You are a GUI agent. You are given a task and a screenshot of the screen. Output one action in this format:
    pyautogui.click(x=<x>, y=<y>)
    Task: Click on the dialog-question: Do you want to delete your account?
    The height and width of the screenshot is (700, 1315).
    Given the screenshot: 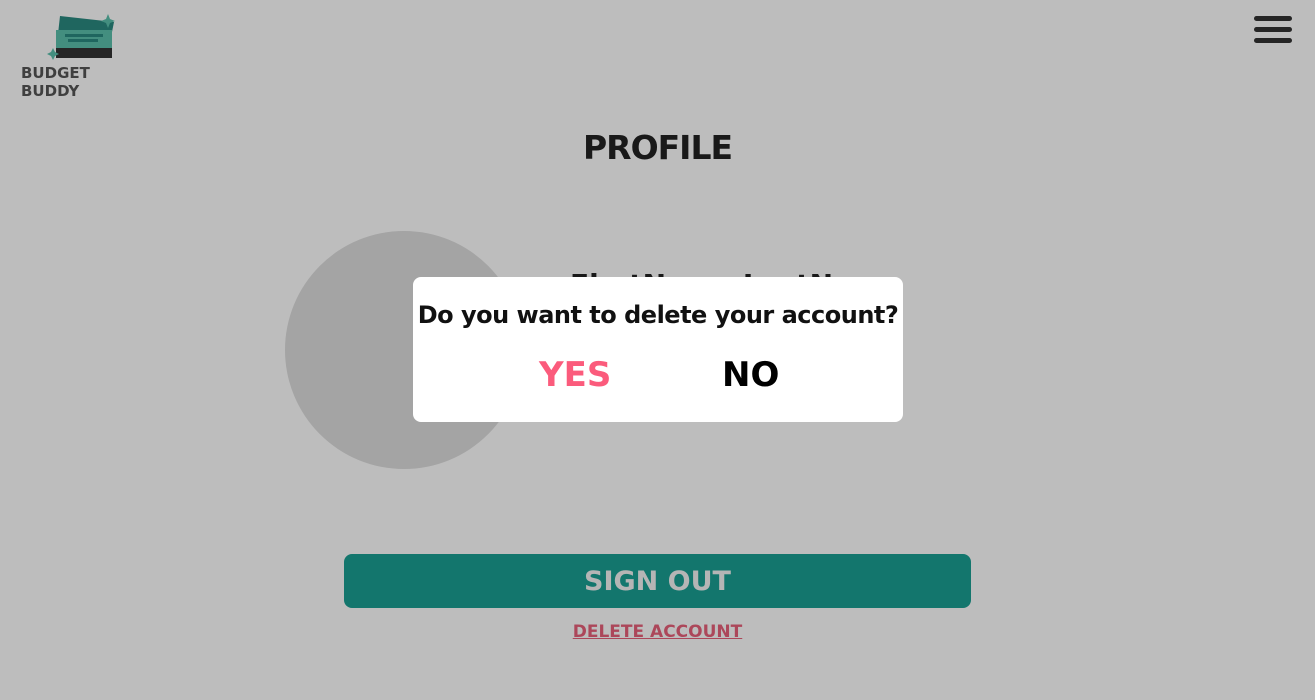 What is the action you would take?
    pyautogui.click(x=658, y=315)
    